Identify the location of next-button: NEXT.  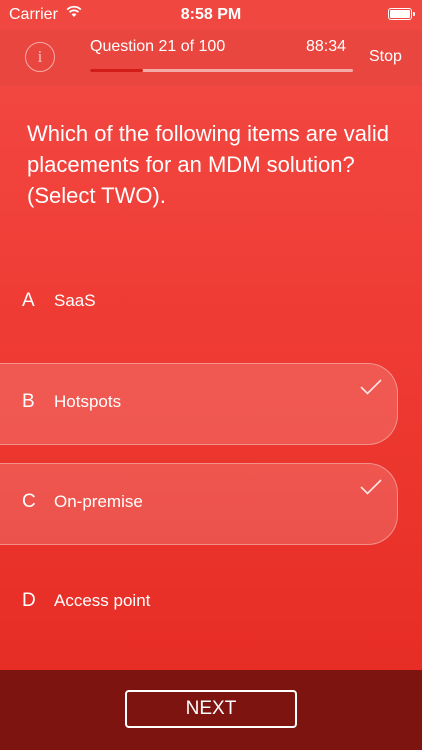
(211, 709).